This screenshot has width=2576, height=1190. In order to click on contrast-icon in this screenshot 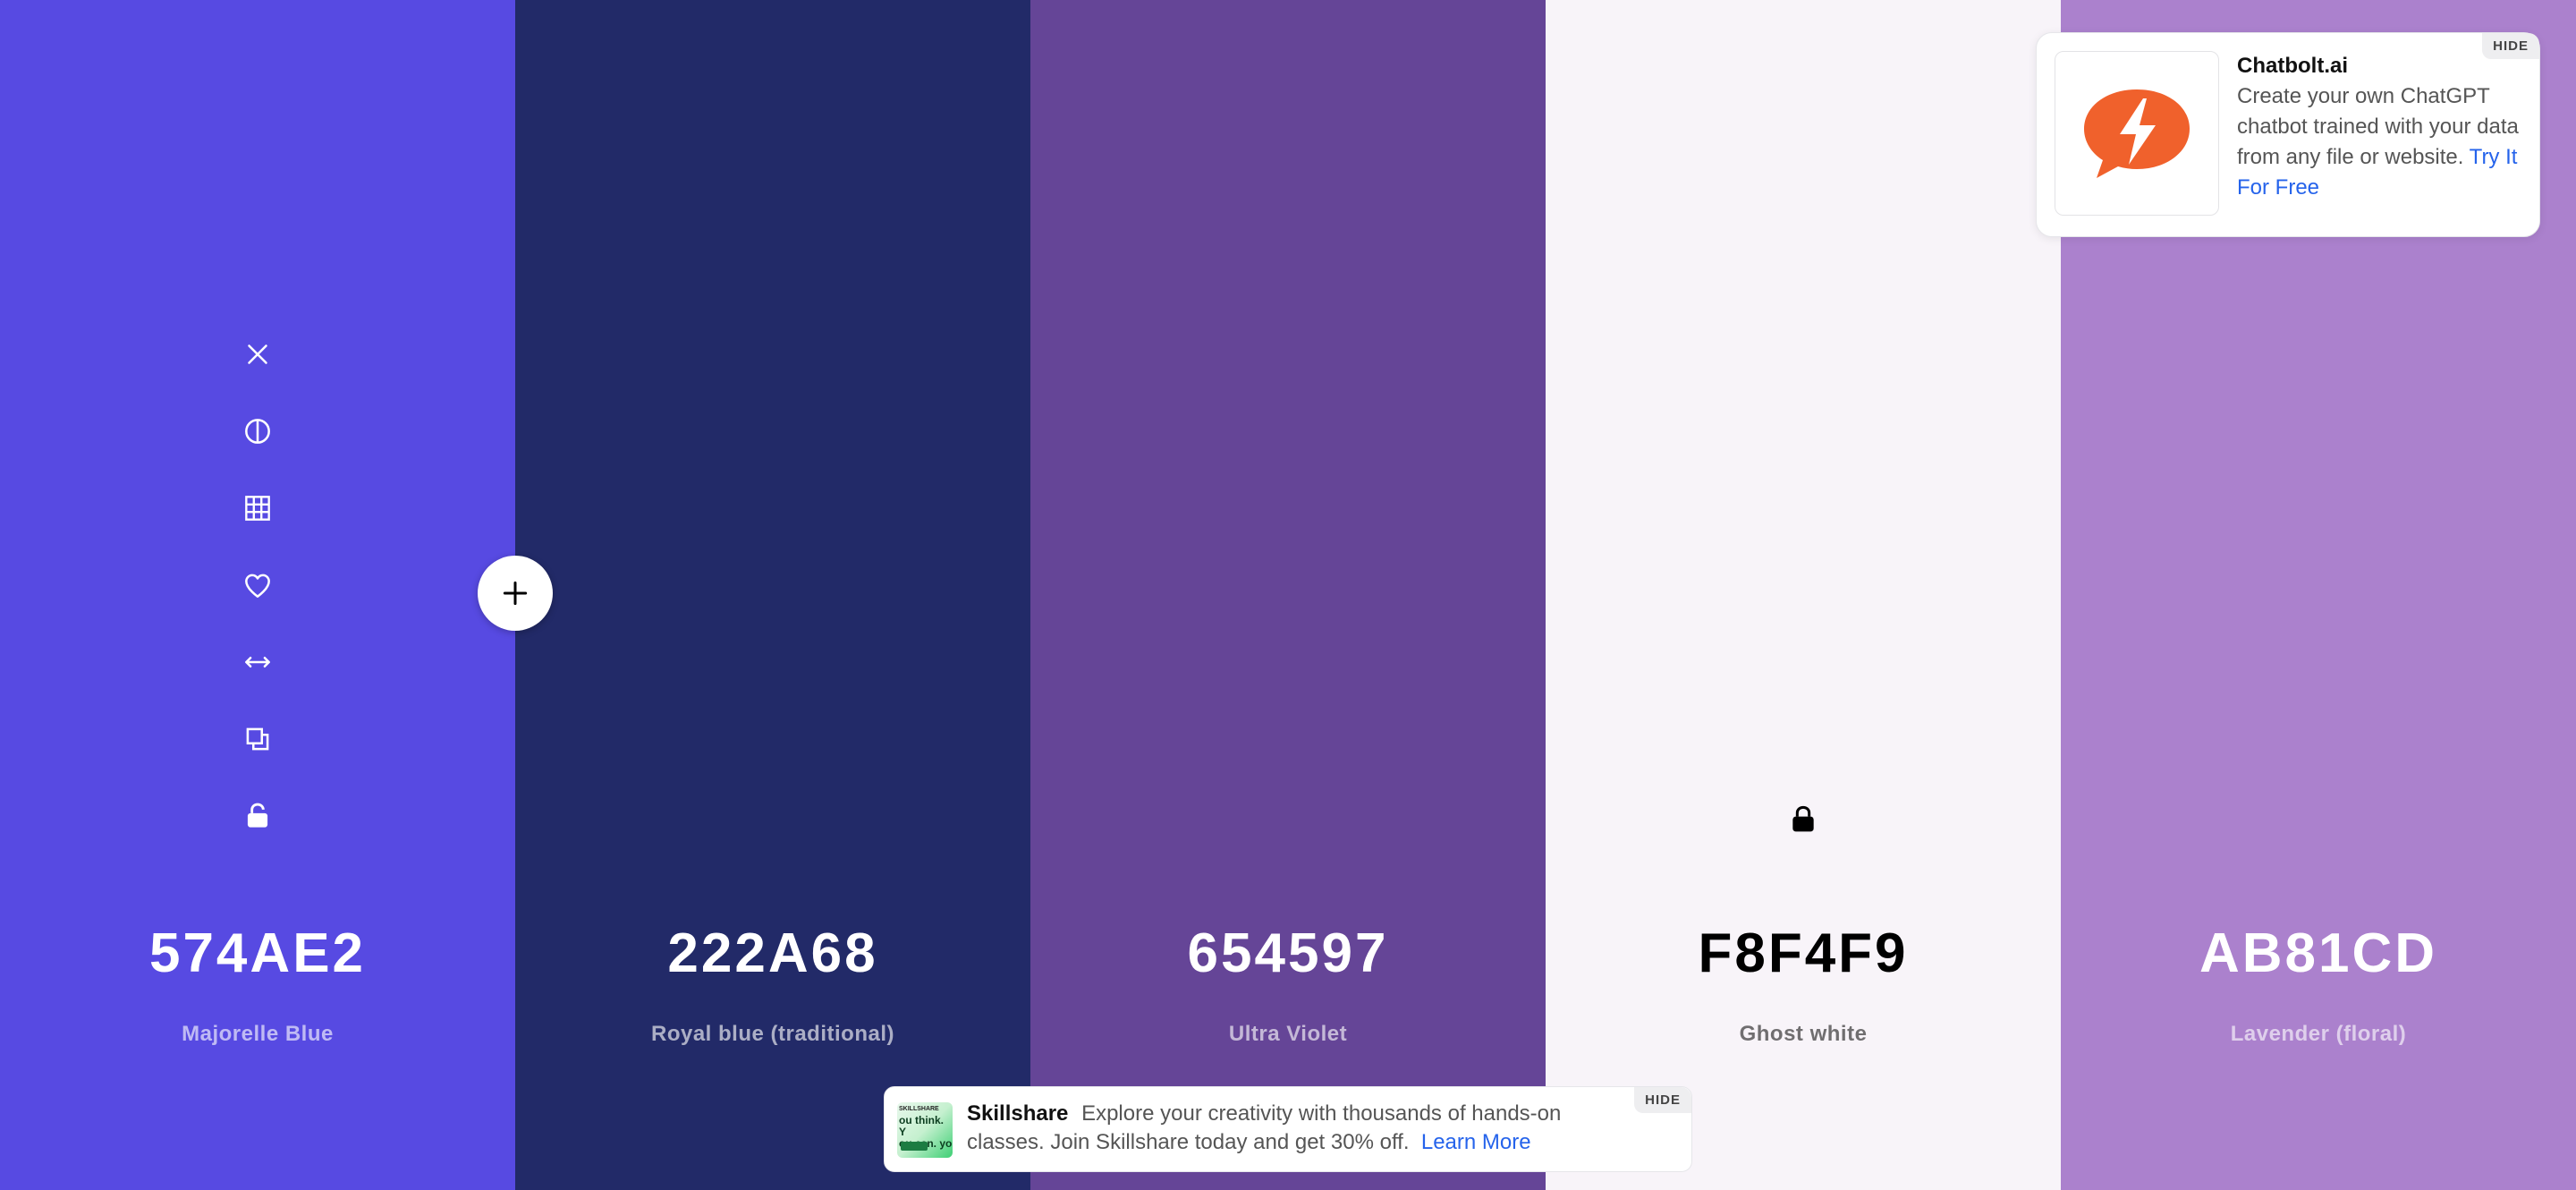, I will do `click(257, 431)`.